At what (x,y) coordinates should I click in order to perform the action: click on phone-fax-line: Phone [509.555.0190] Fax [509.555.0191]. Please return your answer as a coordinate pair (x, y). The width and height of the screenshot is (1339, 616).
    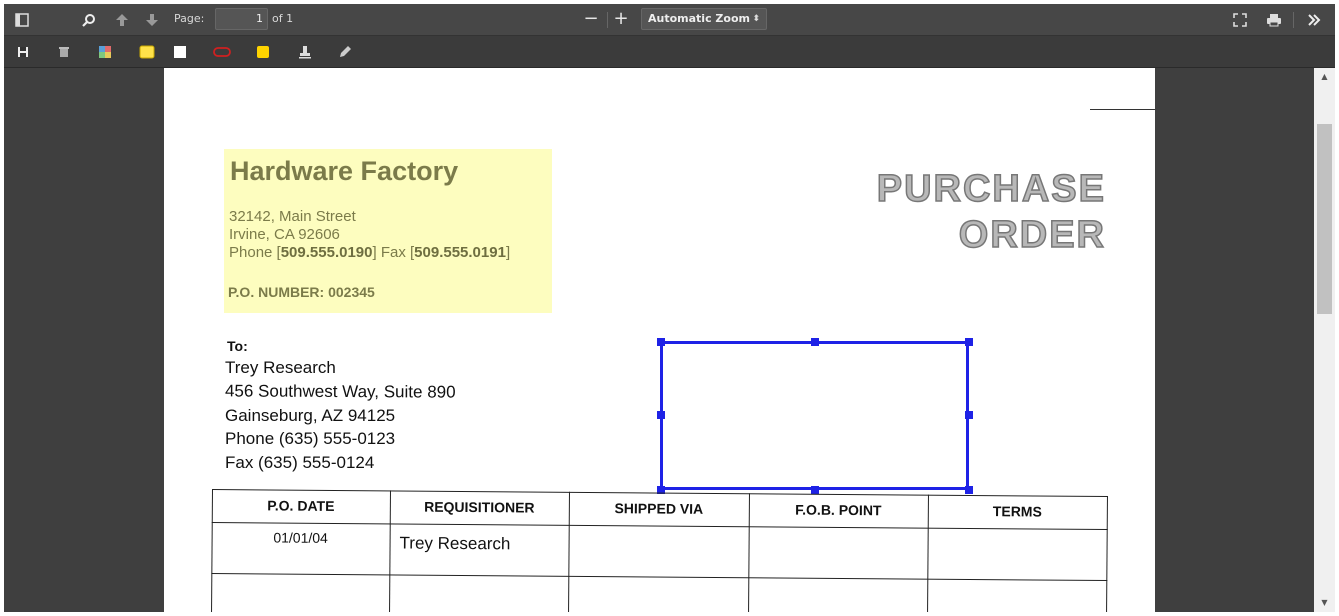
    Looking at the image, I should click on (370, 252).